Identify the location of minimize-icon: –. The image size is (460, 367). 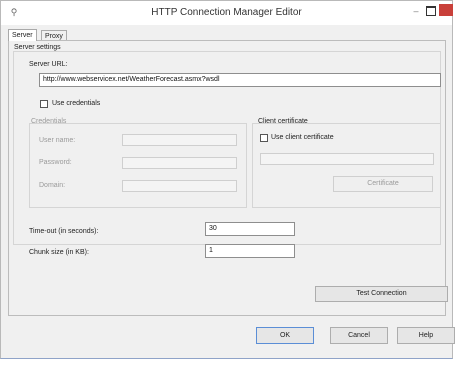
(416, 11).